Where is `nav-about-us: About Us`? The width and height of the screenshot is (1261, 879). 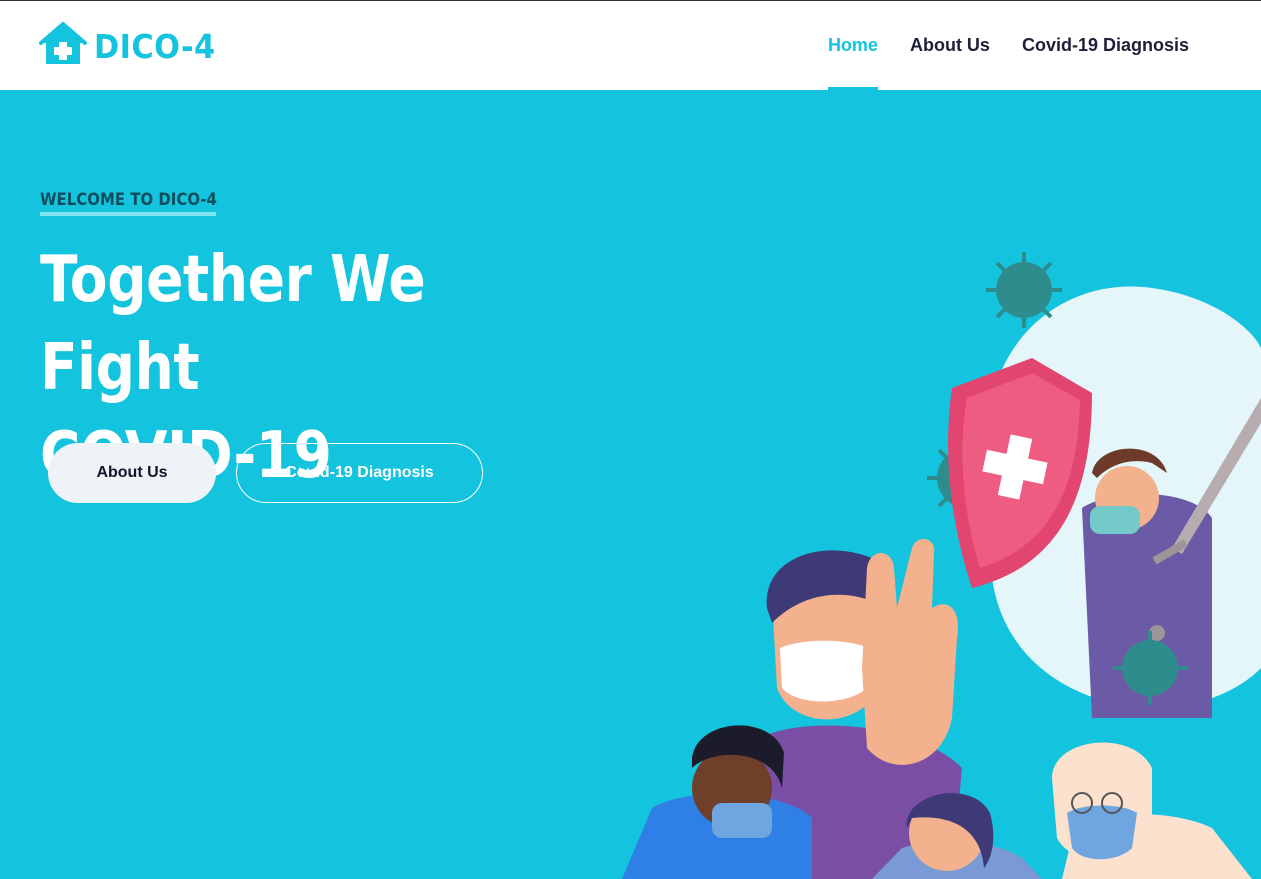 nav-about-us: About Us is located at coordinates (950, 45).